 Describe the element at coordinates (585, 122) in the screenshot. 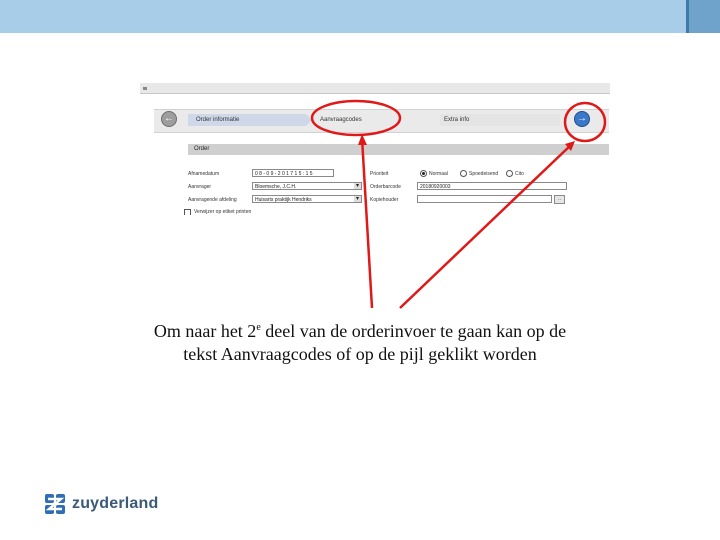

I see `next-arrow-highlight-ellipse` at that location.